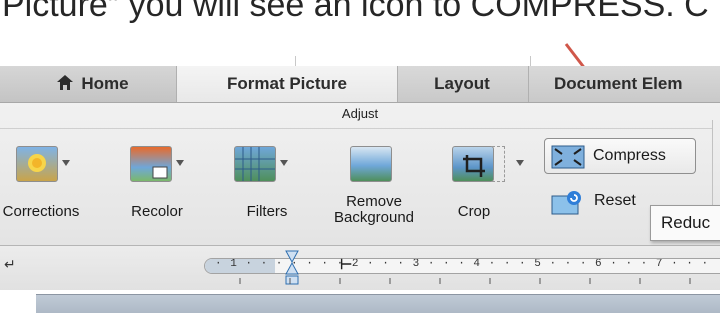 The height and width of the screenshot is (313, 720). What do you see at coordinates (267, 212) in the screenshot?
I see `filters-label: Filters` at bounding box center [267, 212].